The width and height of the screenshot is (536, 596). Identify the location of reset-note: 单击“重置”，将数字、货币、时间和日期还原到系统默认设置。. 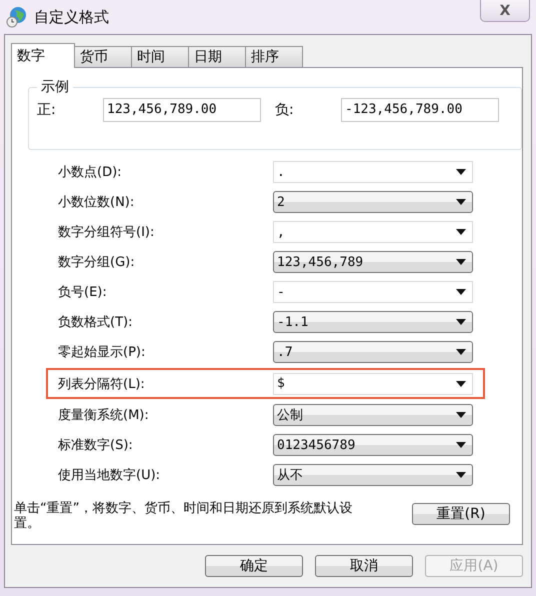
(184, 516).